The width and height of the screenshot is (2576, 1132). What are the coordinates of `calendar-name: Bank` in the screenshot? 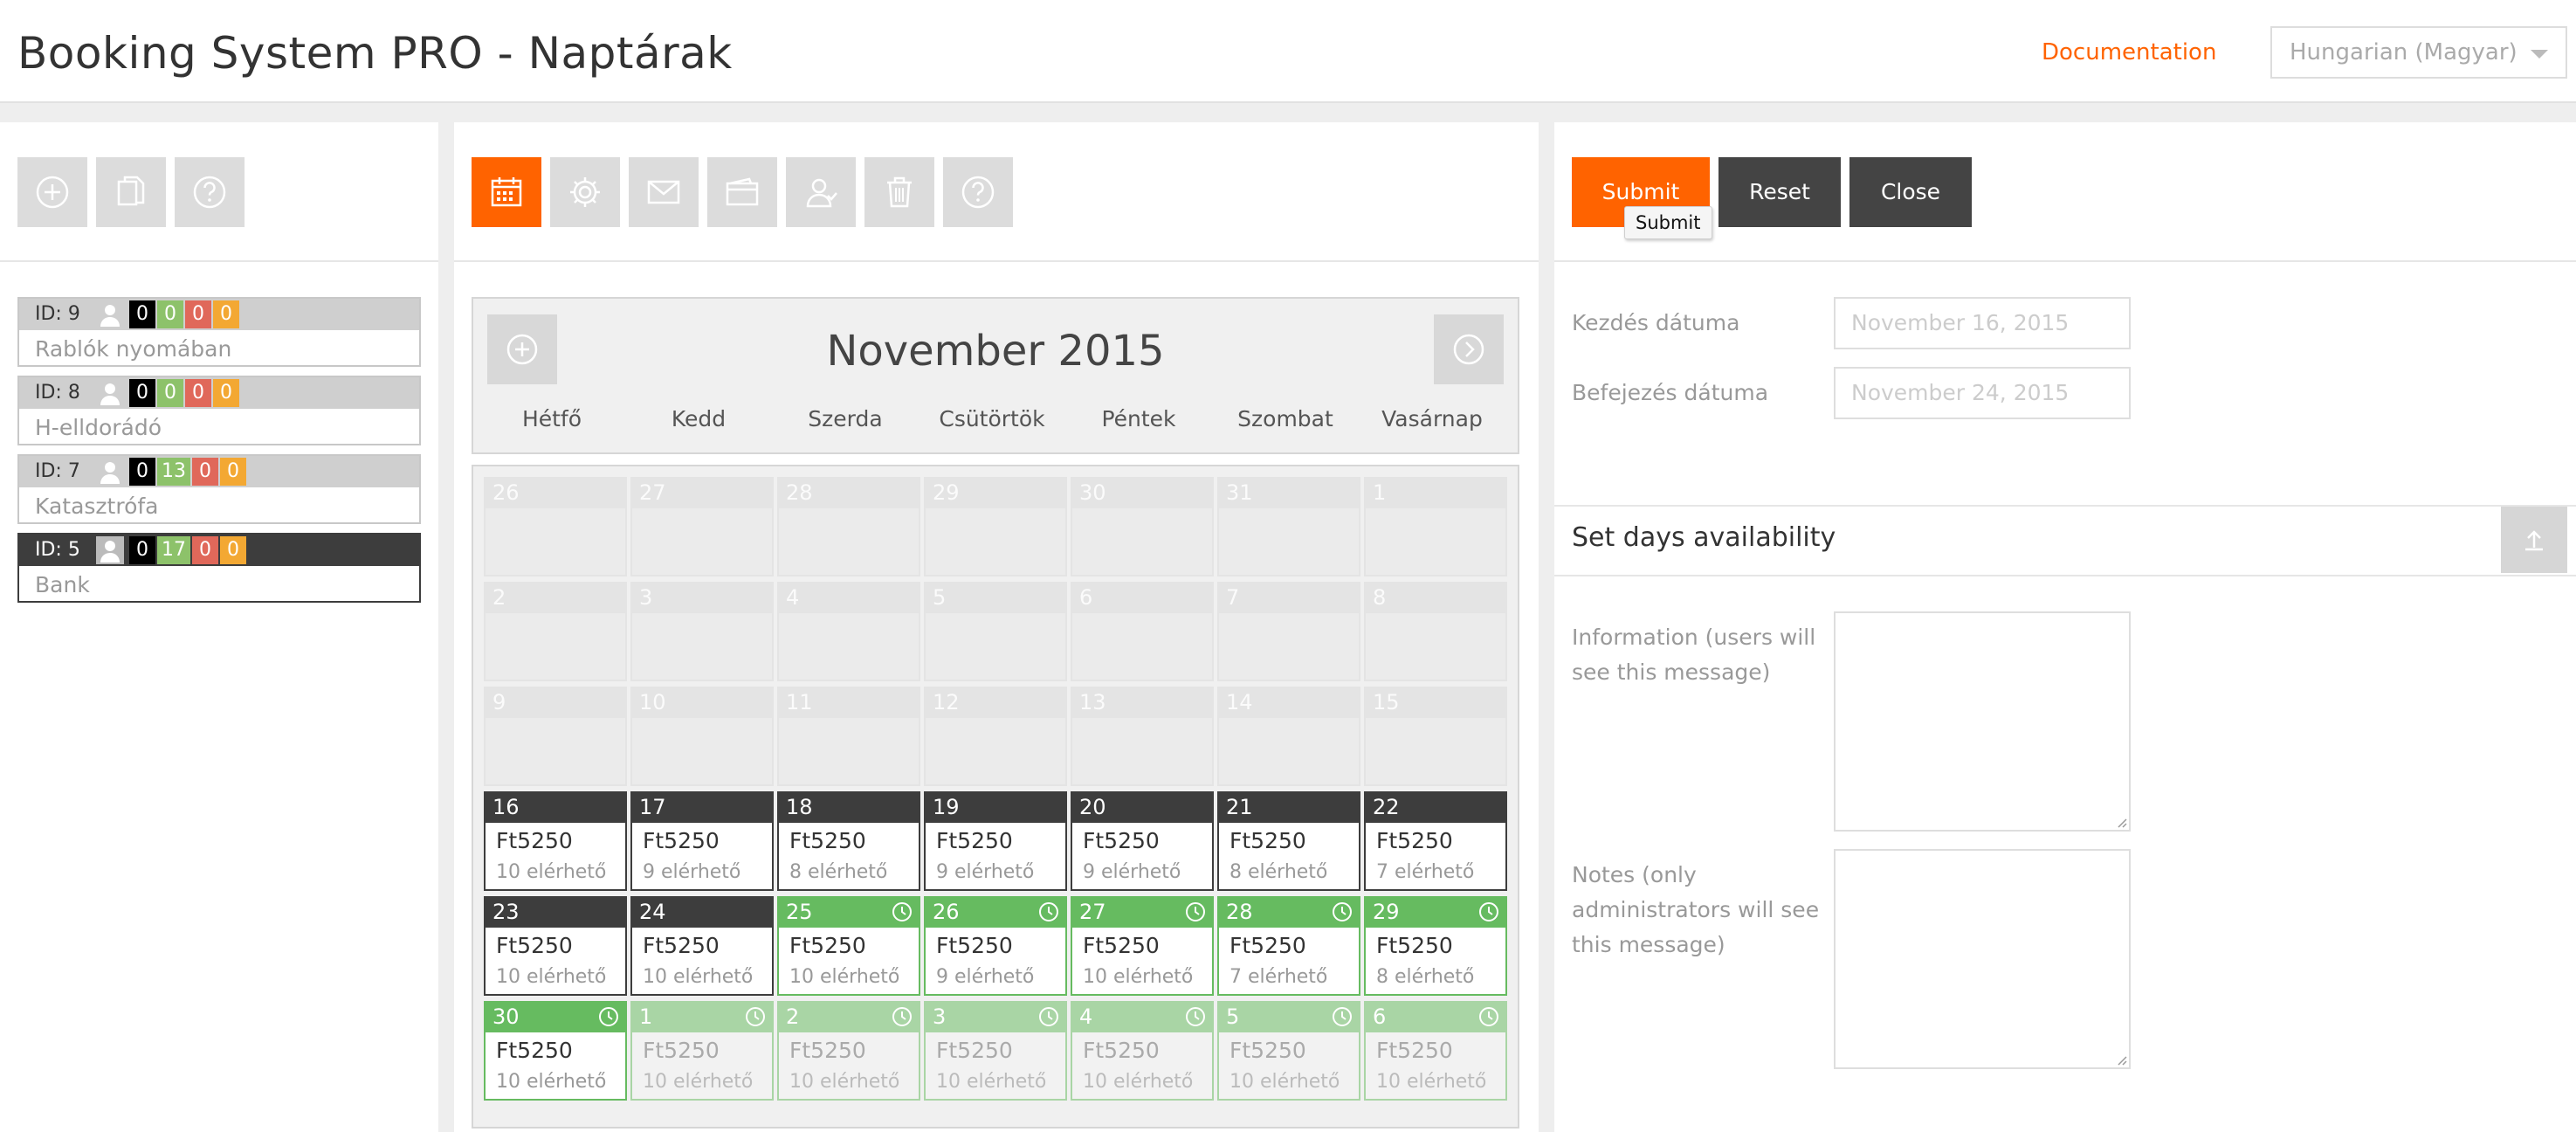 It's located at (62, 584).